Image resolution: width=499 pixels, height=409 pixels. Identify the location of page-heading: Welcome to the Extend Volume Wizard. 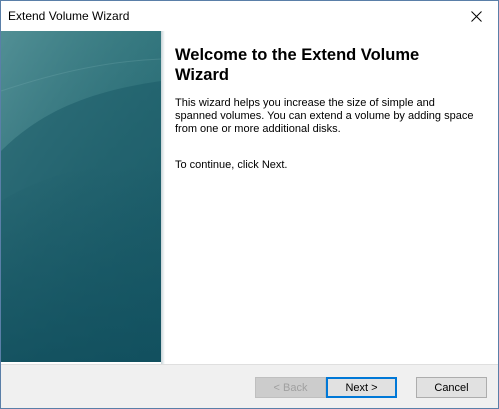
(297, 65).